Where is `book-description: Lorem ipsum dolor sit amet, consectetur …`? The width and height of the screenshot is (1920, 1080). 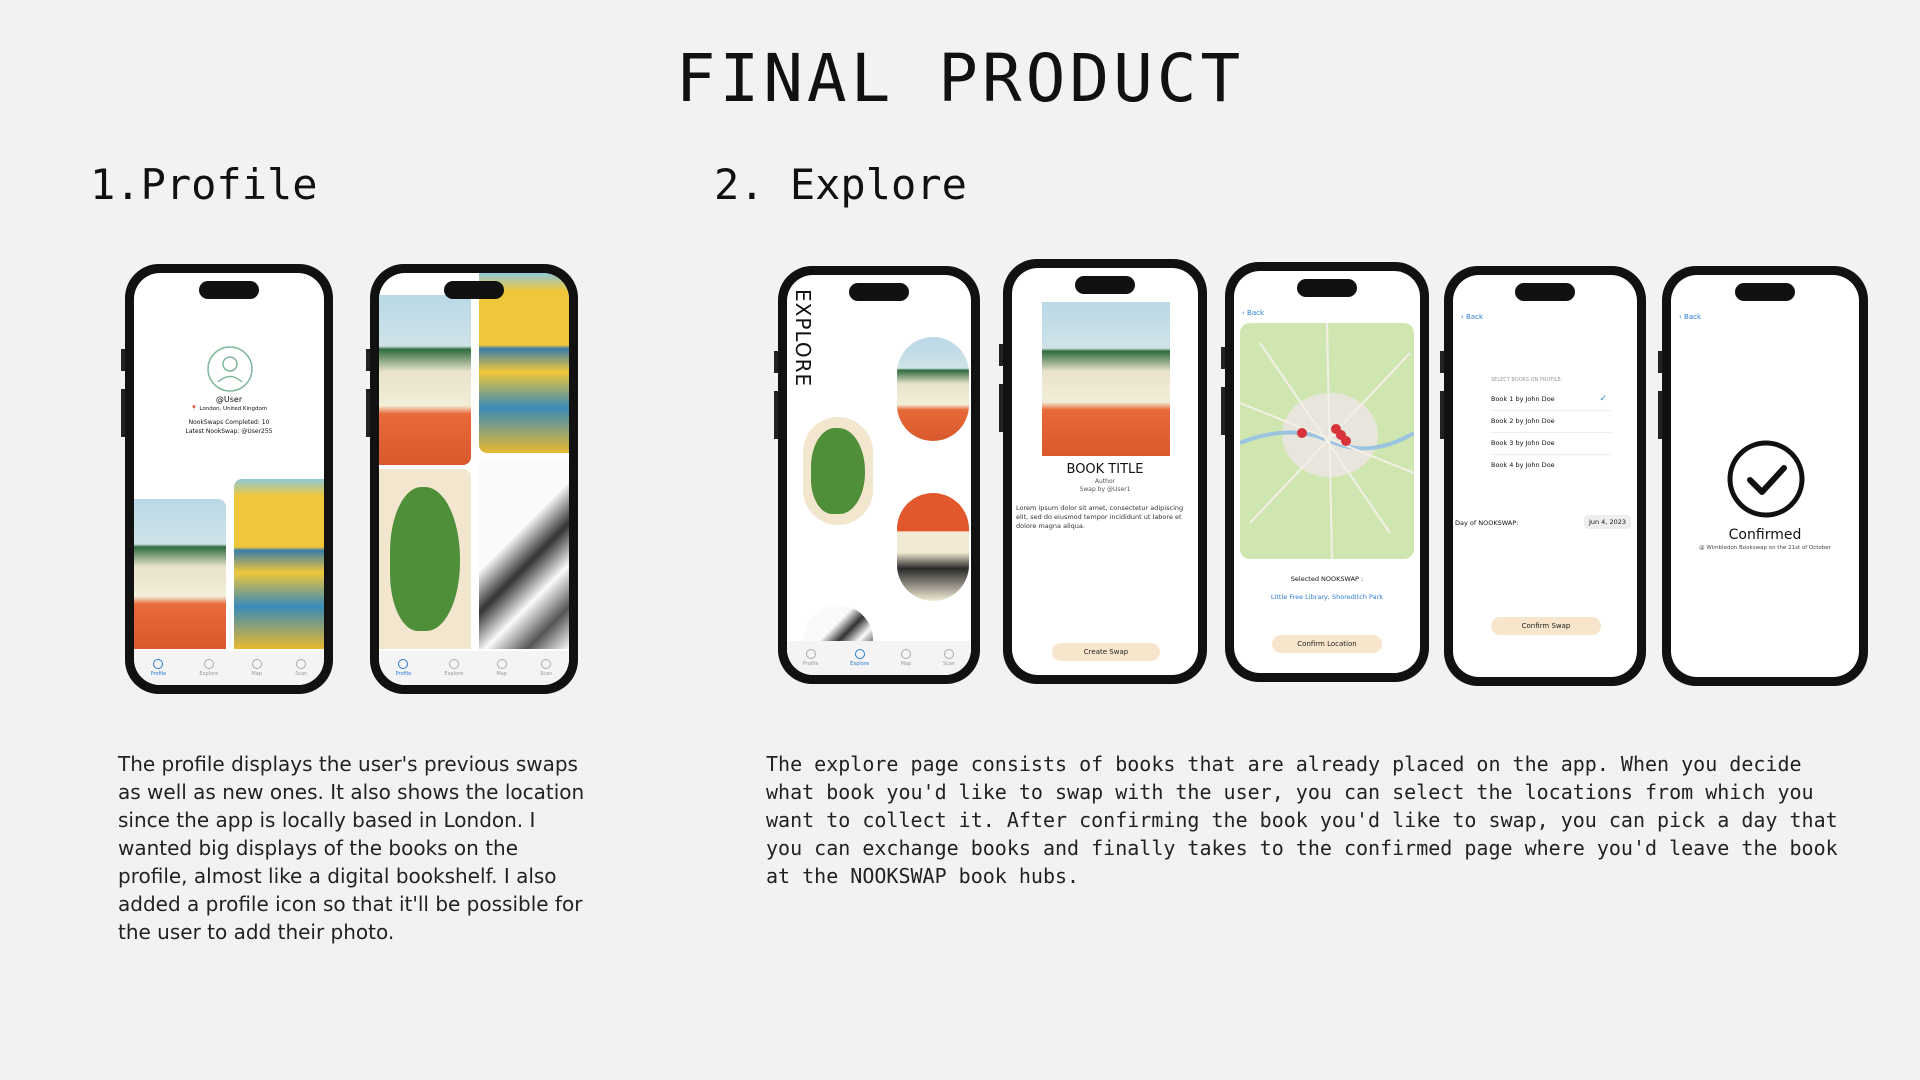 book-description: Lorem ipsum dolor sit amet, consectetur … is located at coordinates (1100, 517).